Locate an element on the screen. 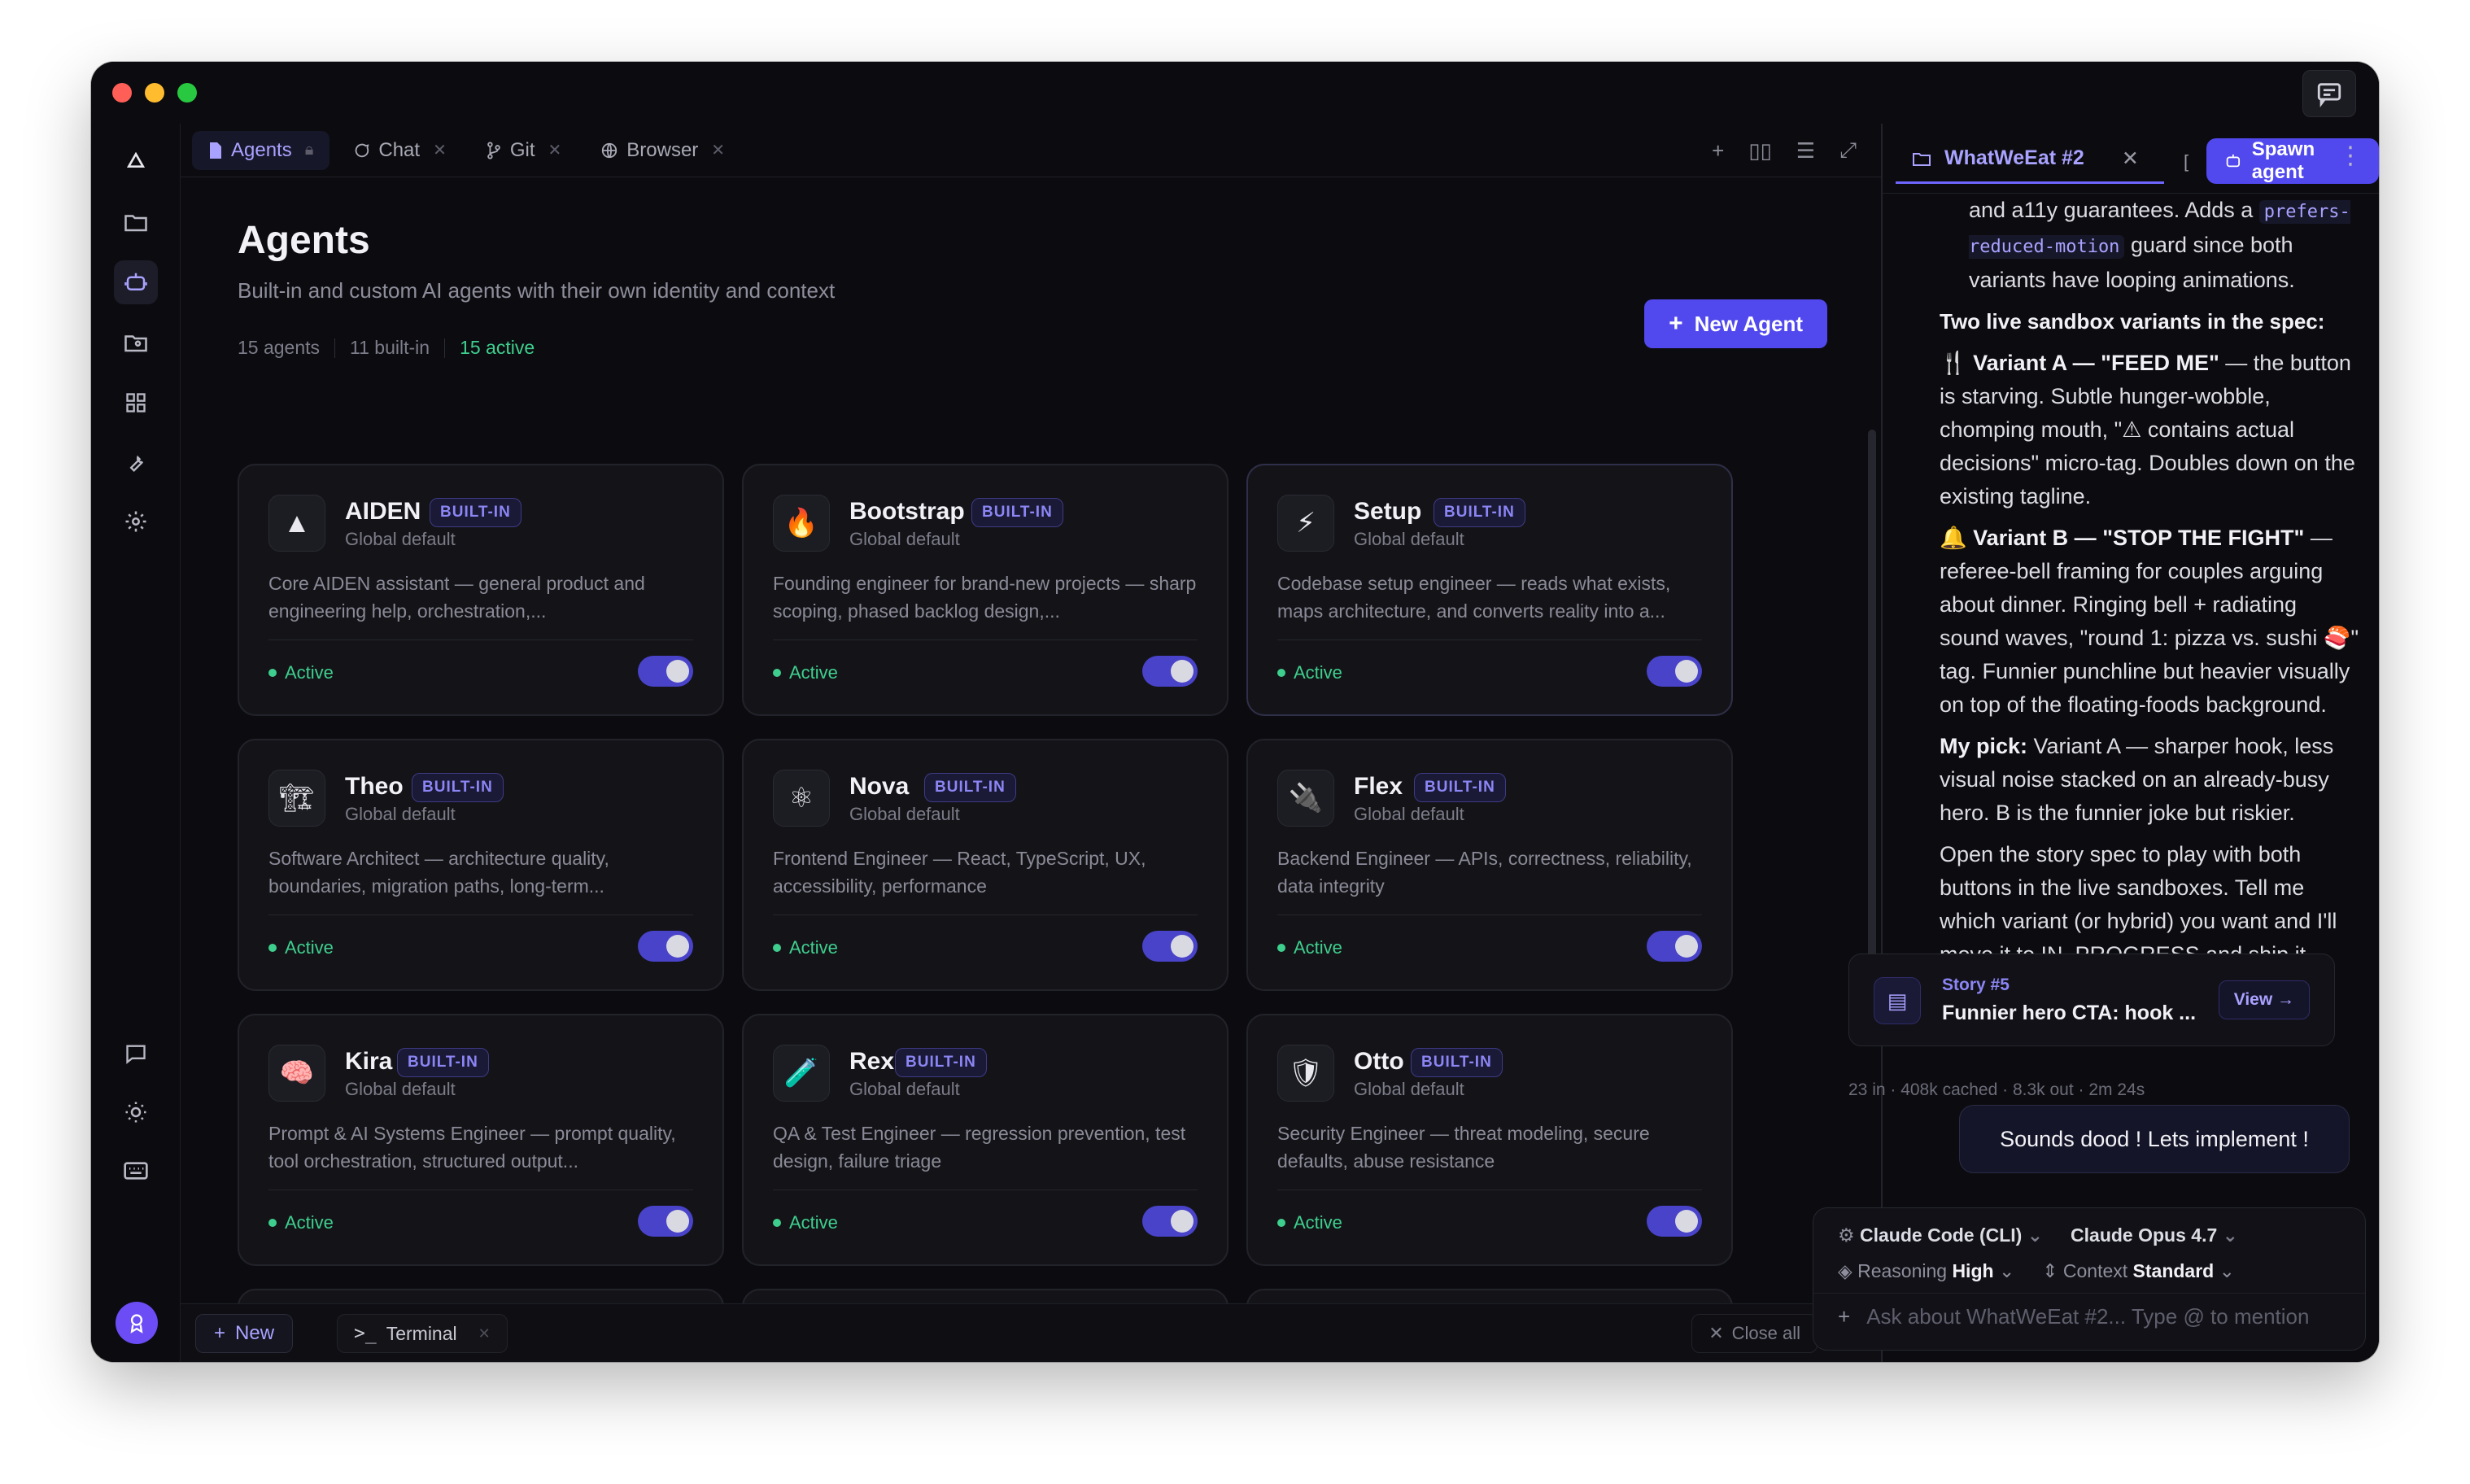 Image resolution: width=2470 pixels, height=1484 pixels. composer-model-row: ⚙︎ Claude Code (CLI) ⌄ Claude Opus 4.7 ⌄ is located at coordinates (2038, 1235).